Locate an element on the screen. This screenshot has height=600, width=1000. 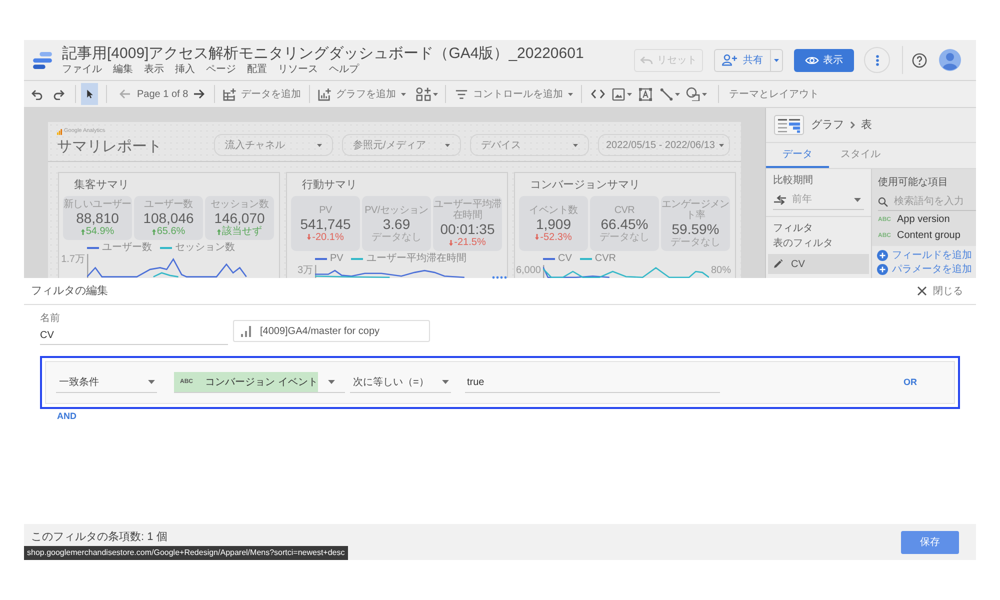
card-title: コンバージョンサマリ is located at coordinates (585, 185).